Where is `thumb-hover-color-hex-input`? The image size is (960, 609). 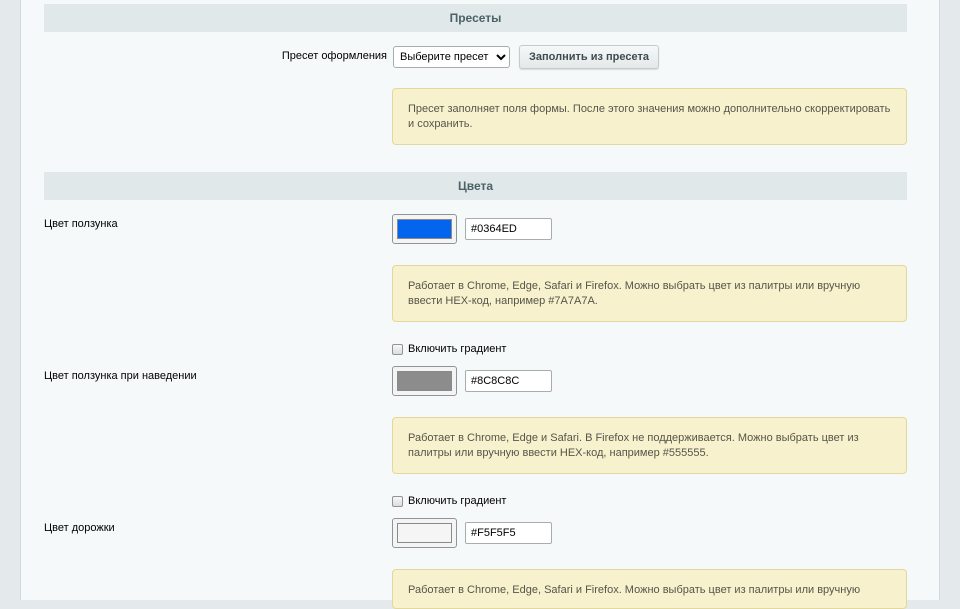
thumb-hover-color-hex-input is located at coordinates (508, 381).